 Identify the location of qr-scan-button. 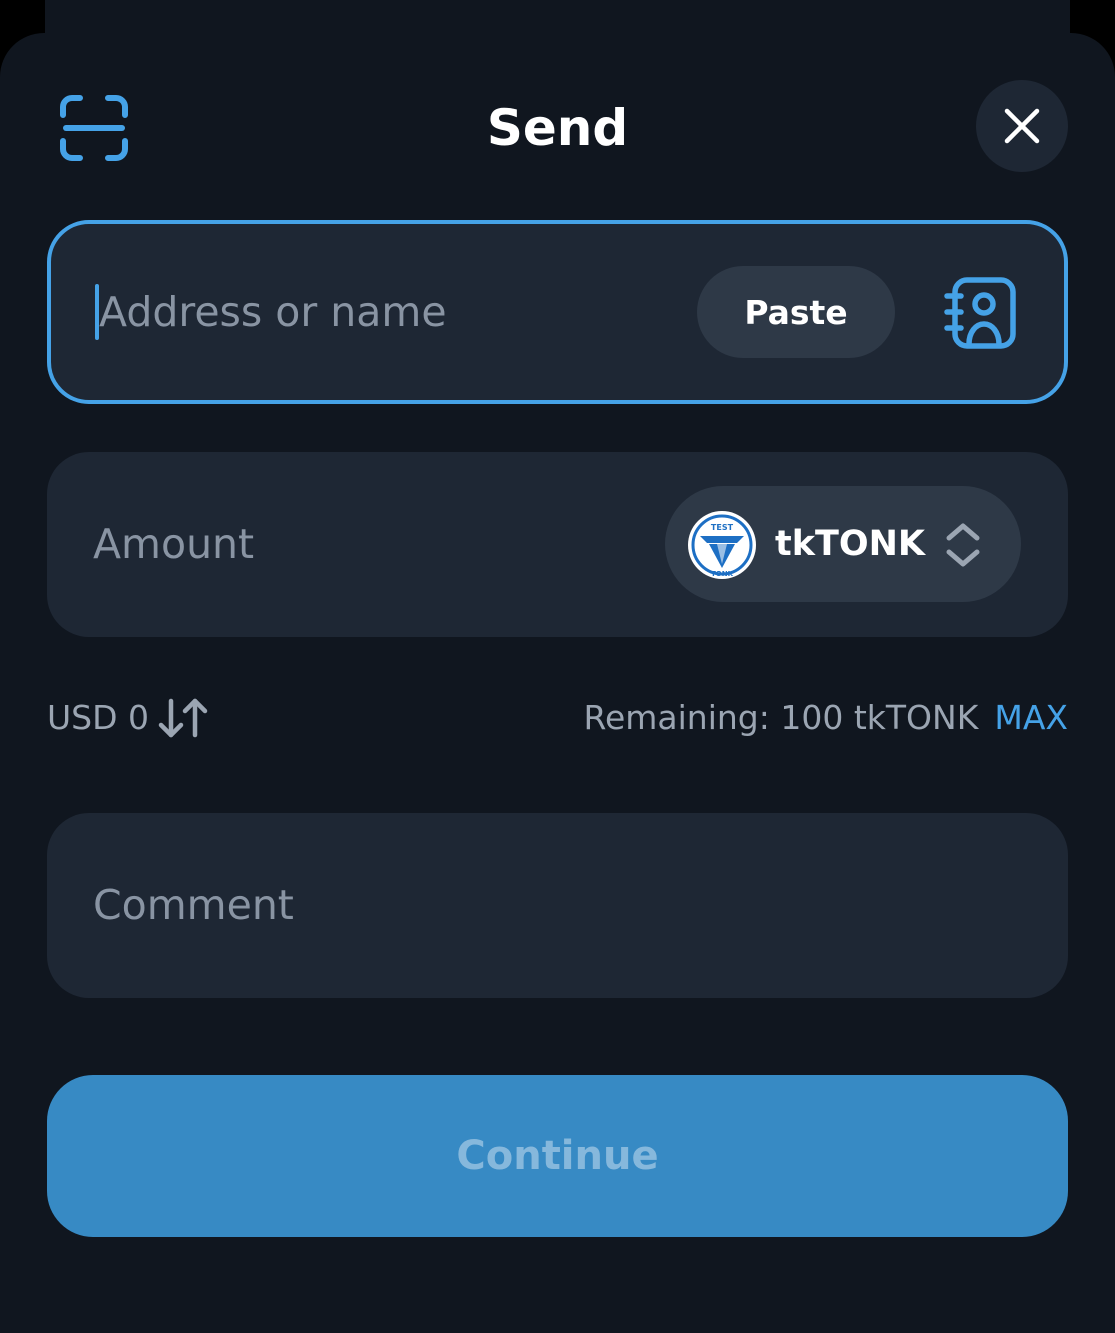
(94, 128).